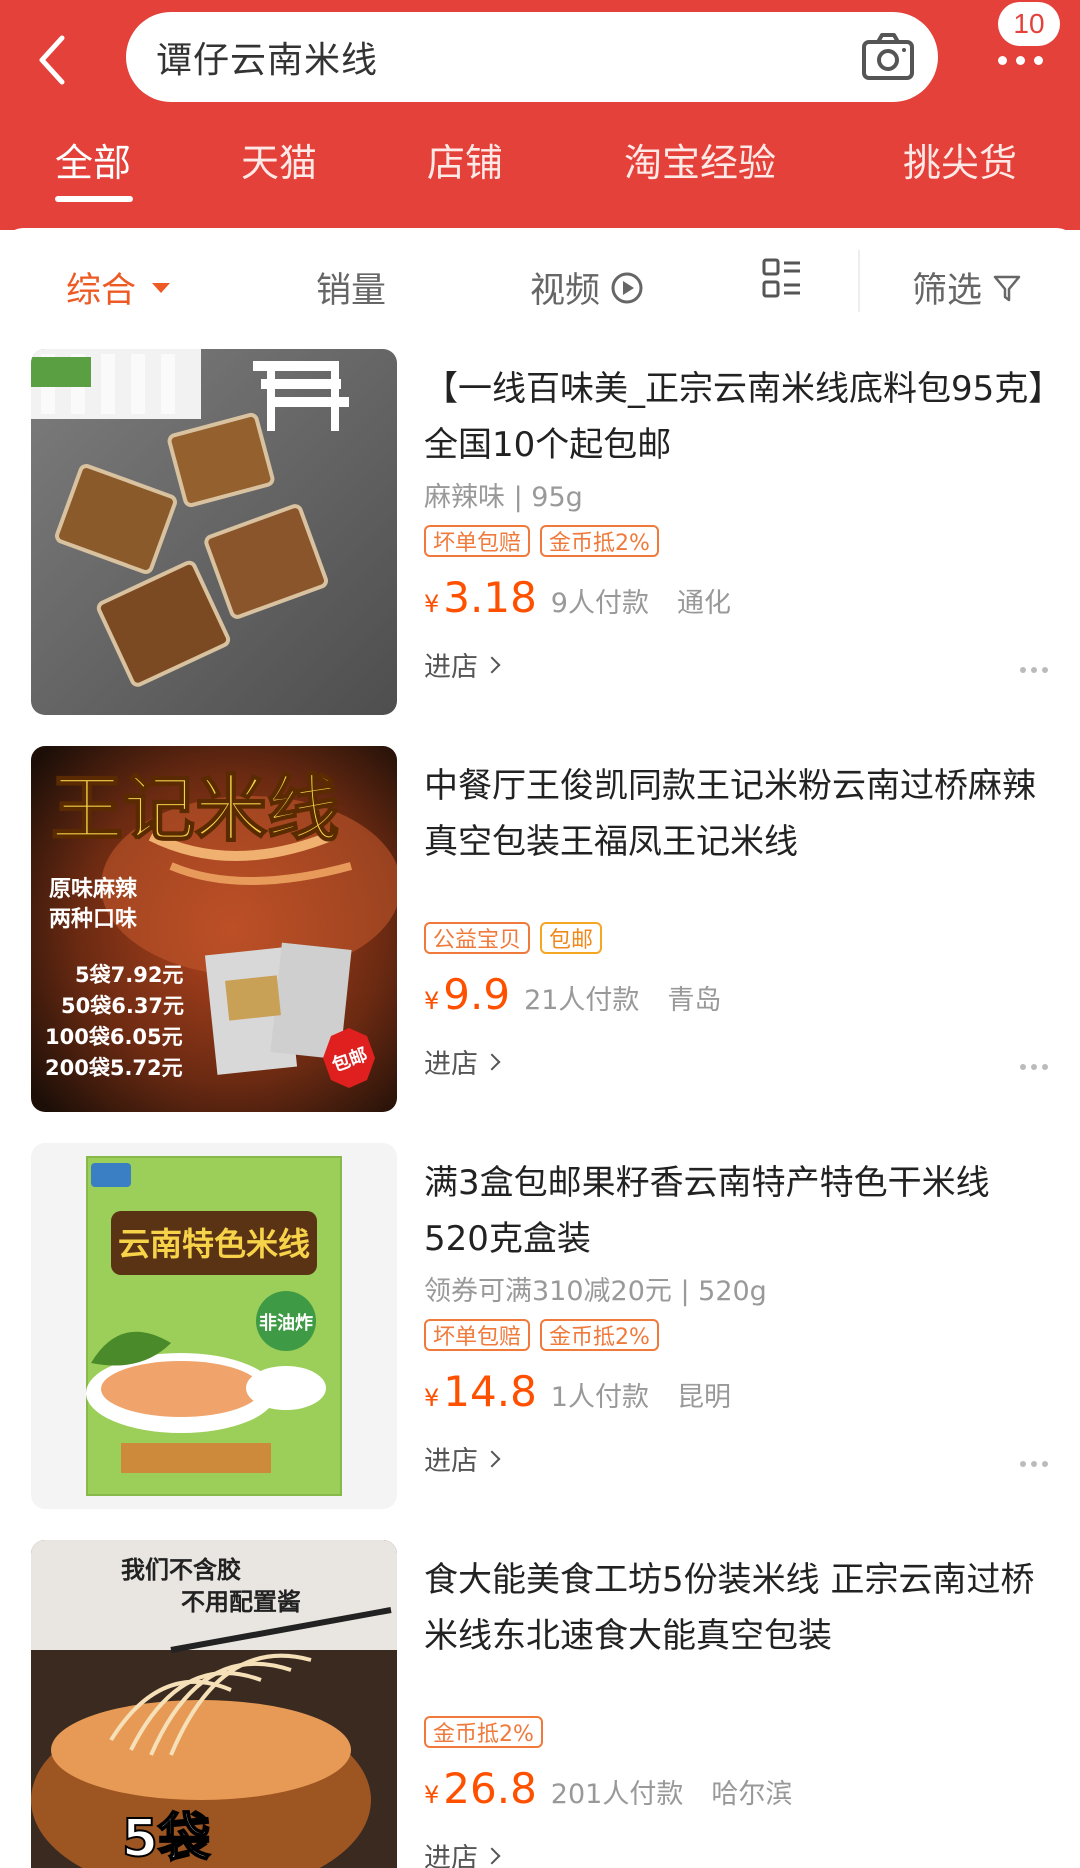 Image resolution: width=1080 pixels, height=1868 pixels. I want to click on product-image, so click(214, 532).